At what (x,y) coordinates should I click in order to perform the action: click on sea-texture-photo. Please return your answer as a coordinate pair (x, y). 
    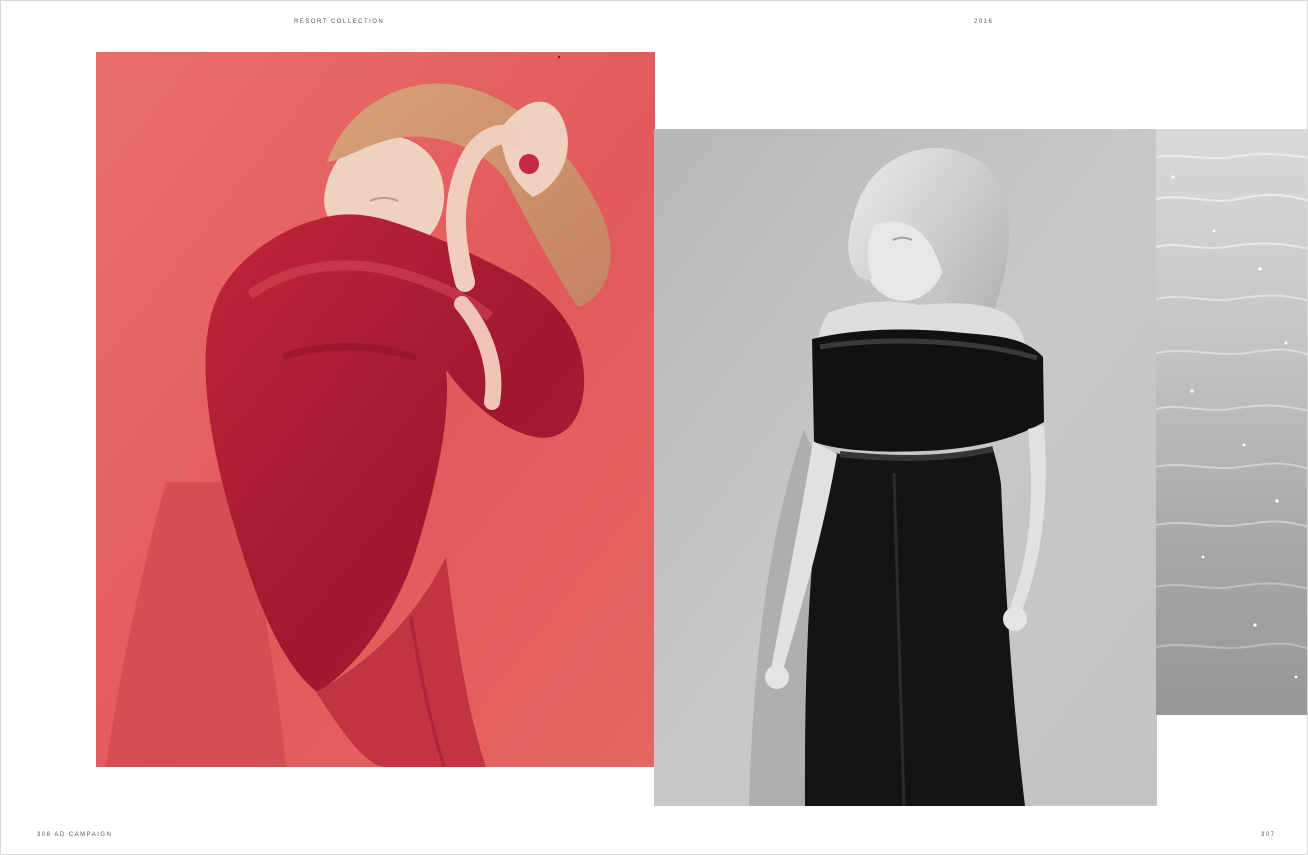
    Looking at the image, I should click on (1231, 422).